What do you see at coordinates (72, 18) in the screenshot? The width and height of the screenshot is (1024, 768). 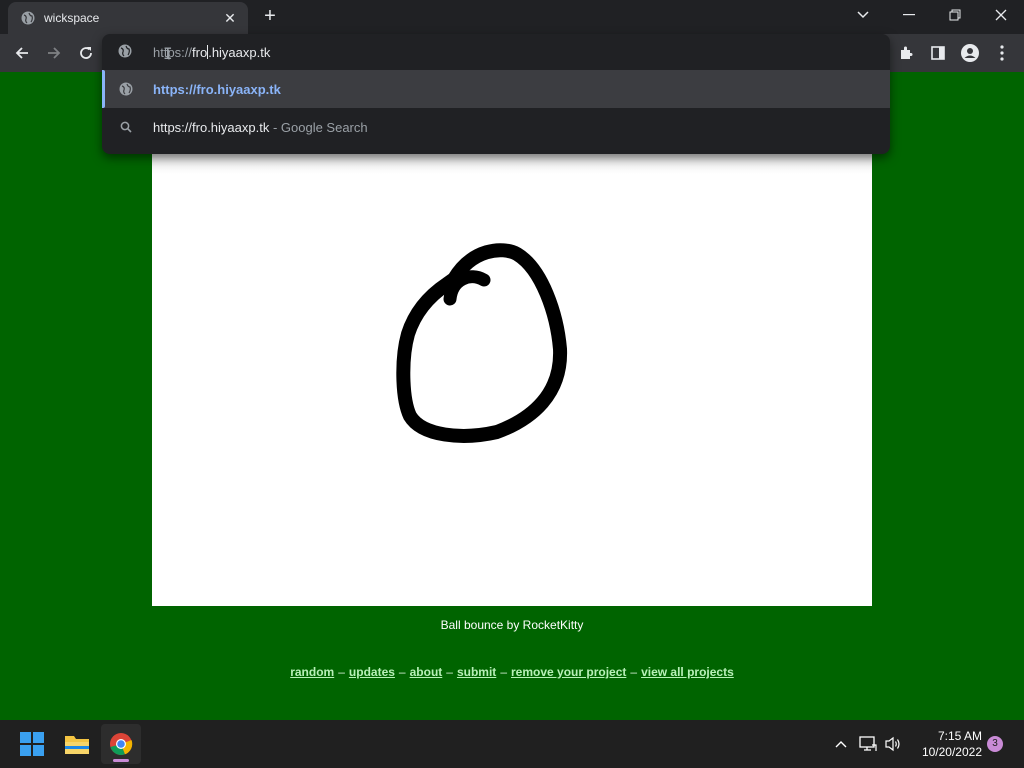 I see `tab-title: wickspace` at bounding box center [72, 18].